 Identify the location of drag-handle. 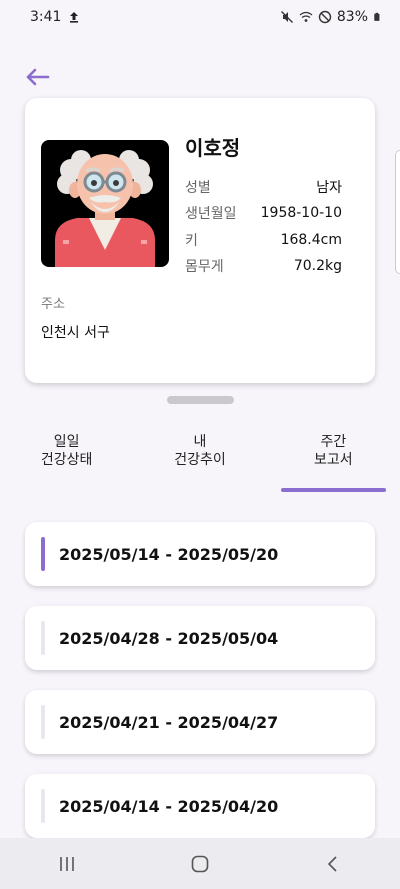
(200, 400).